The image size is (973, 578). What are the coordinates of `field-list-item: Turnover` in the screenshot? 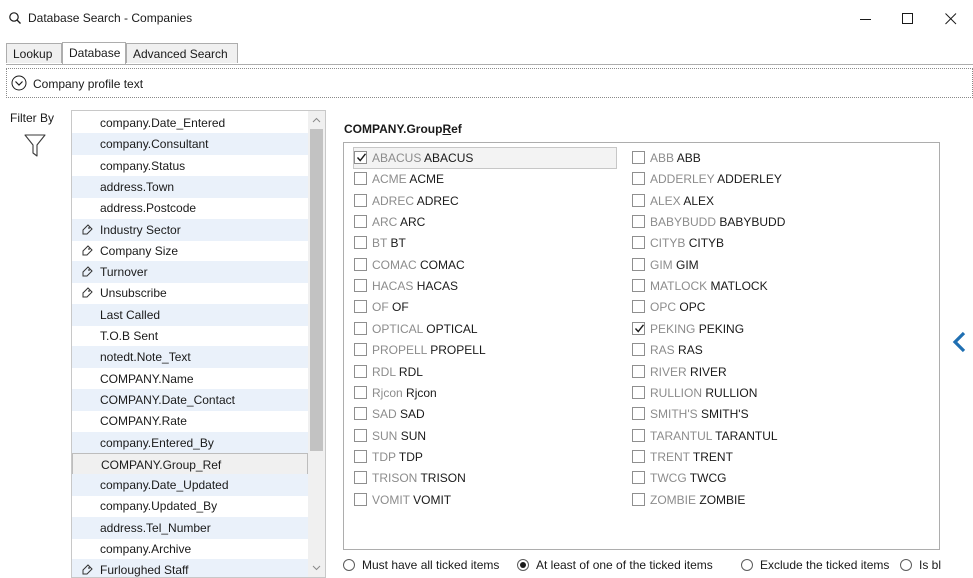 It's located at (190, 272).